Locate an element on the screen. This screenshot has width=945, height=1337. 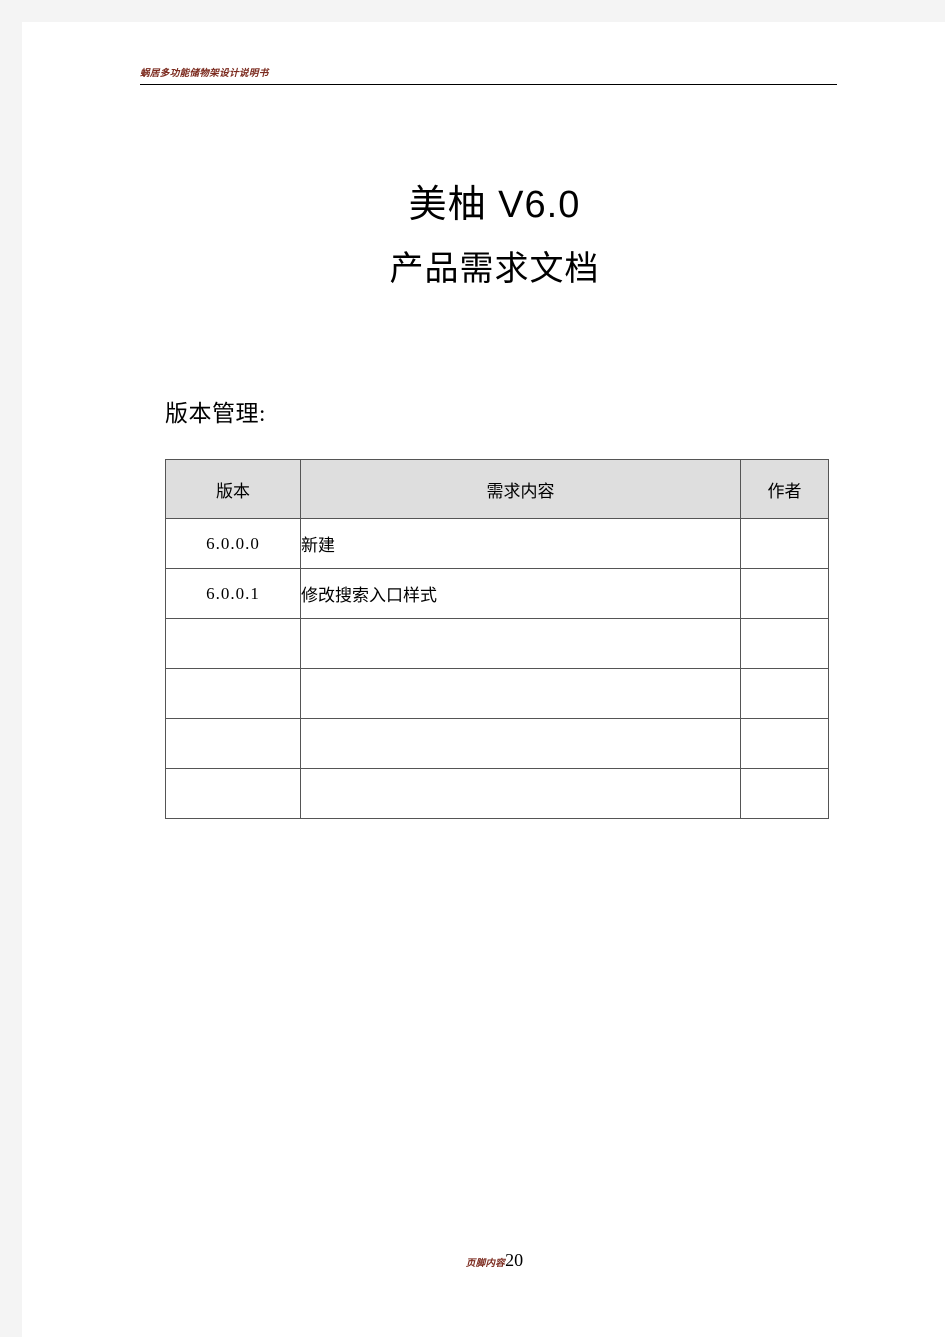
document-footer: 页脚内容20 is located at coordinates (494, 1260).